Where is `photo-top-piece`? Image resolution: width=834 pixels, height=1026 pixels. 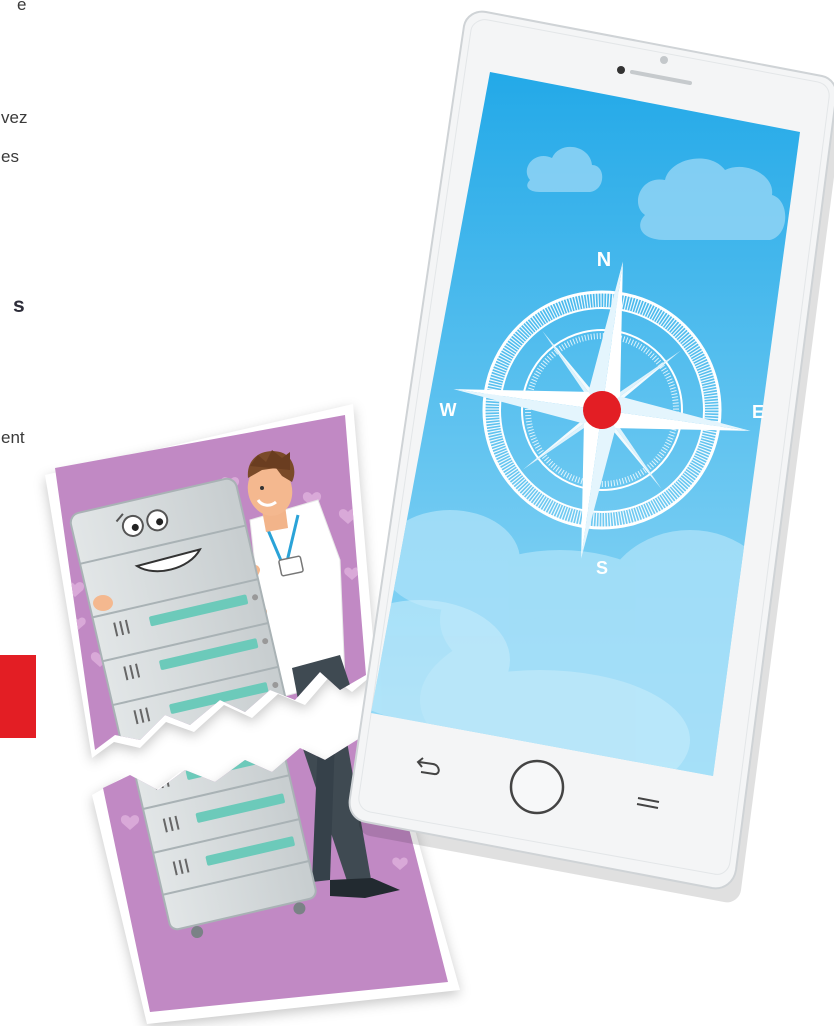 photo-top-piece is located at coordinates (210, 581).